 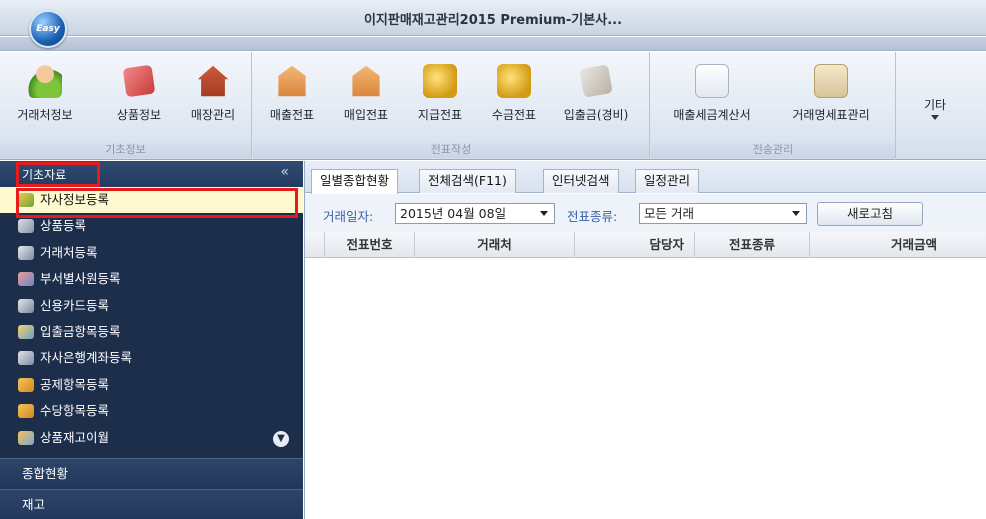 What do you see at coordinates (125, 150) in the screenshot?
I see `ribbon-group-label-basic-info: 기초정보` at bounding box center [125, 150].